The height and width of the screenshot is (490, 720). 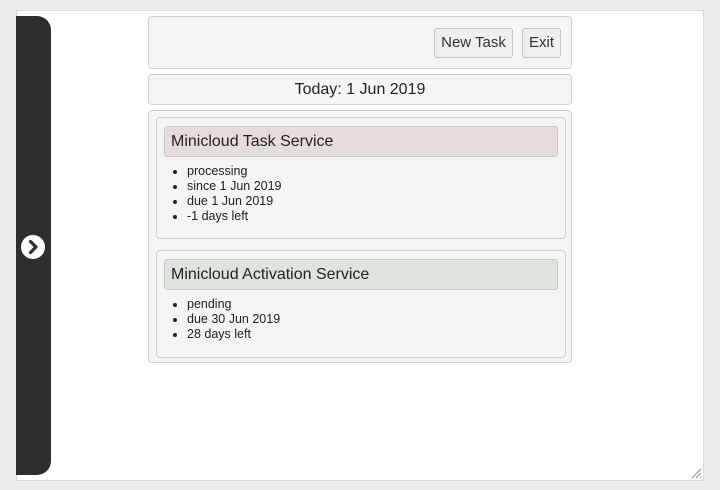 What do you see at coordinates (541, 43) in the screenshot?
I see `exit-button: Exit` at bounding box center [541, 43].